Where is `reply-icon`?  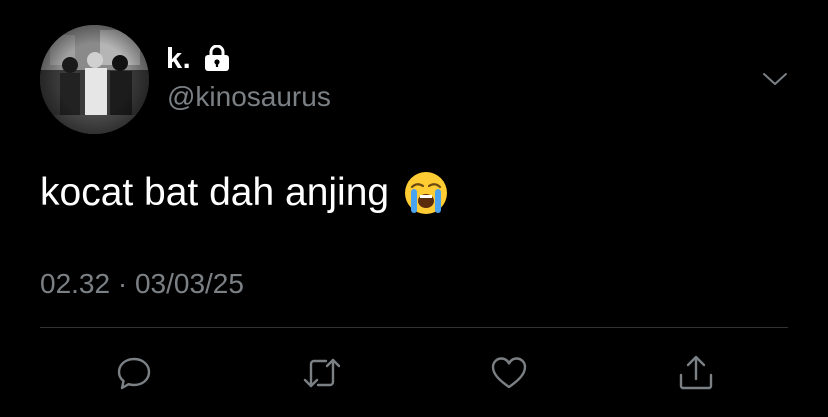
reply-icon is located at coordinates (134, 373).